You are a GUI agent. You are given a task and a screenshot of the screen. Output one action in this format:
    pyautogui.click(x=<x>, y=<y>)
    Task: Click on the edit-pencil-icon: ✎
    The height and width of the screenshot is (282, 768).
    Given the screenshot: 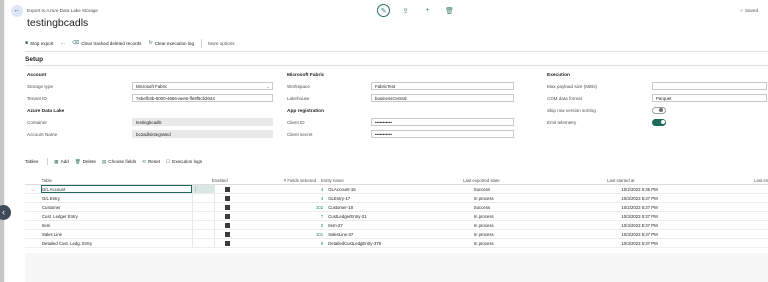 What is the action you would take?
    pyautogui.click(x=383, y=10)
    